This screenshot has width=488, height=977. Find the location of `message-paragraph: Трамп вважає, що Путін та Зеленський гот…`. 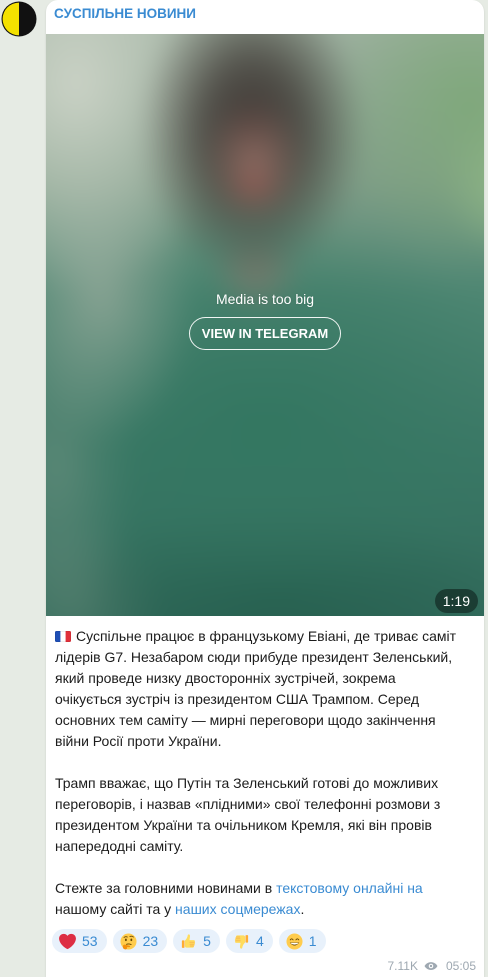

message-paragraph: Трамп вважає, що Путін та Зеленський гот… is located at coordinates (255, 815).